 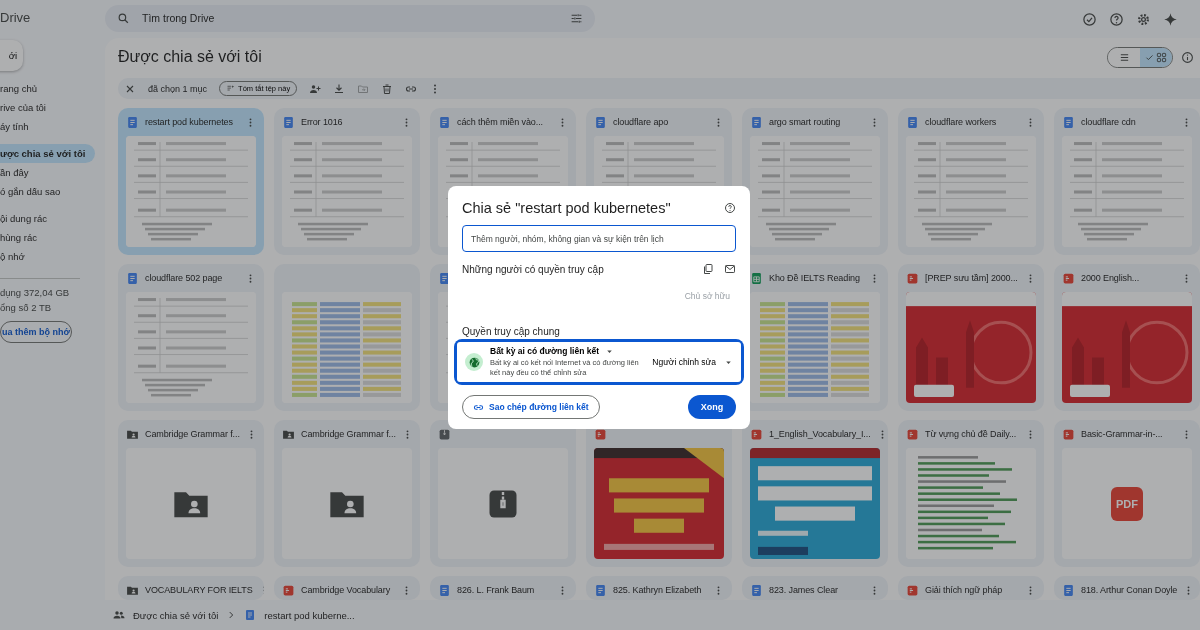 I want to click on file-name: VOCABULARY FOR IELTS, so click(x=199, y=590).